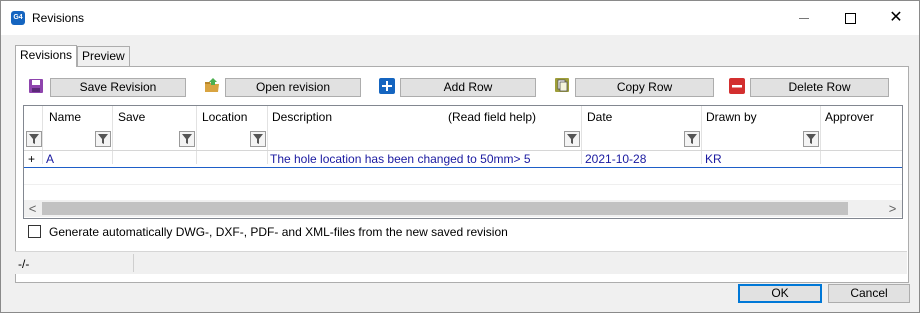 The height and width of the screenshot is (313, 920). Describe the element at coordinates (387, 86) in the screenshot. I see `add-icon` at that location.